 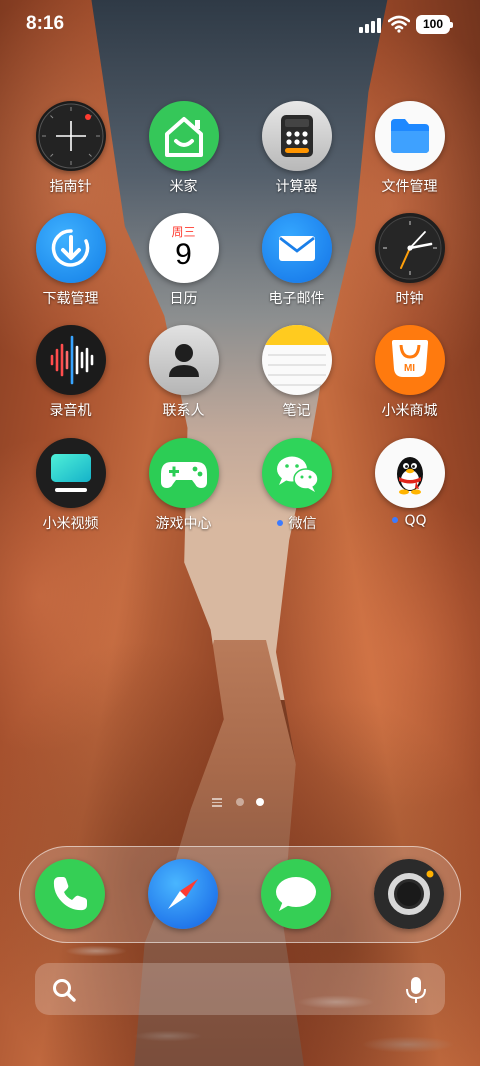 I want to click on app-compass: 指南针, so click(x=70, y=148).